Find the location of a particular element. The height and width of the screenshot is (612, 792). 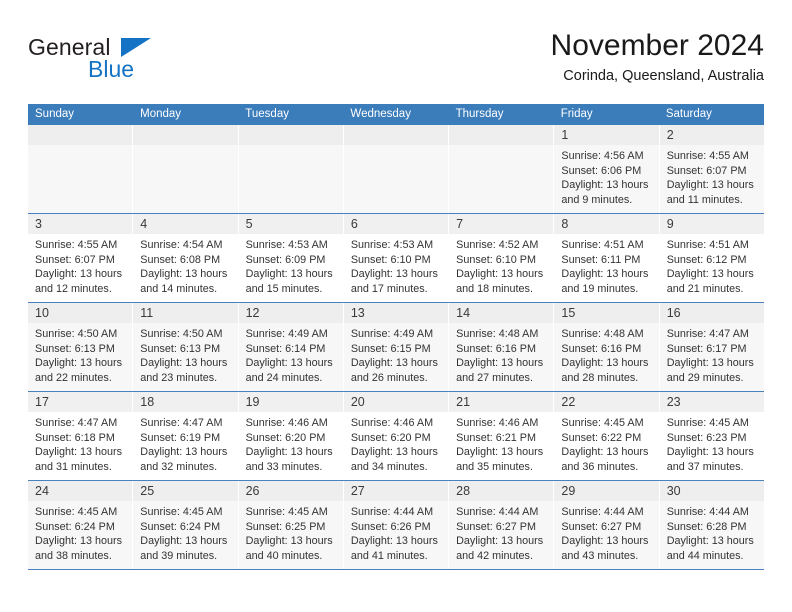

day-number-band: 27 is located at coordinates (396, 491).